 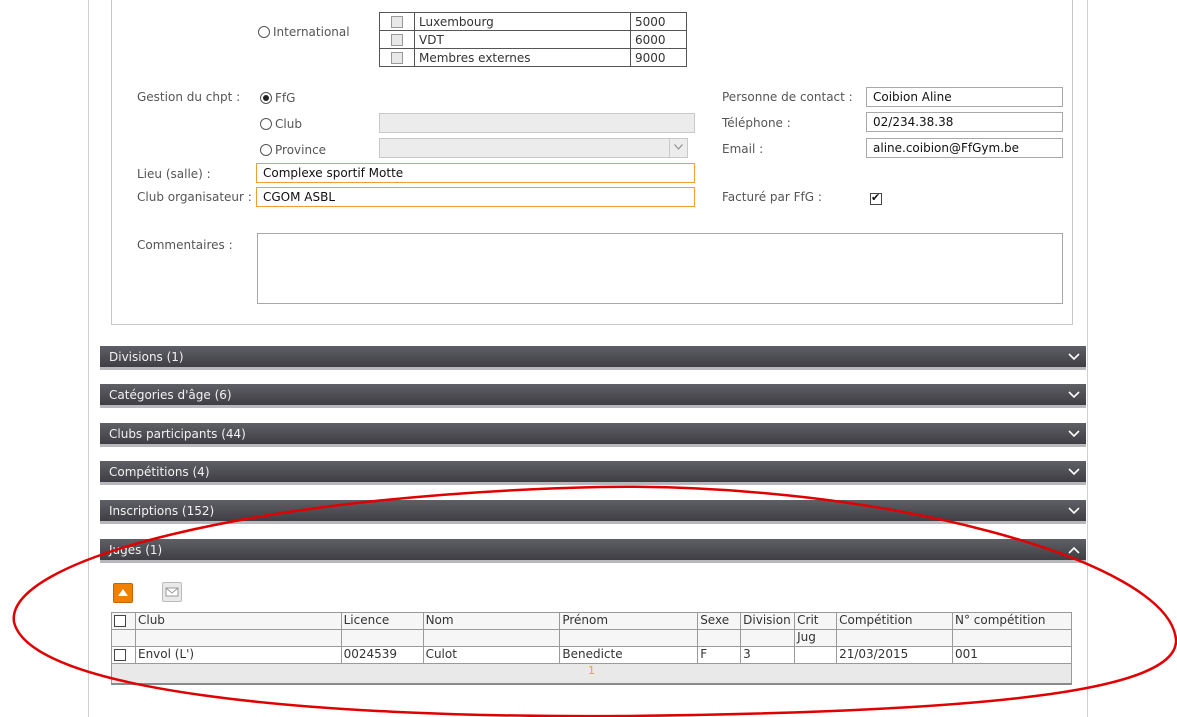 What do you see at coordinates (522, 39) in the screenshot?
I see `region-name: VDT` at bounding box center [522, 39].